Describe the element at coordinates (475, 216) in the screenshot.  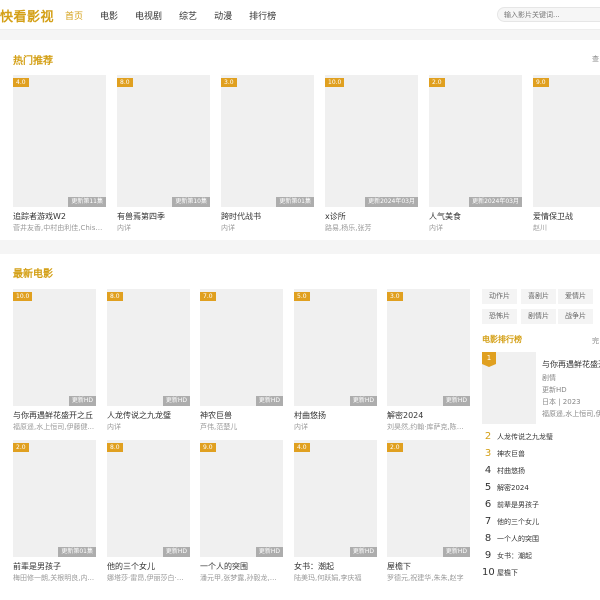
I see `card-title: 人气美食` at that location.